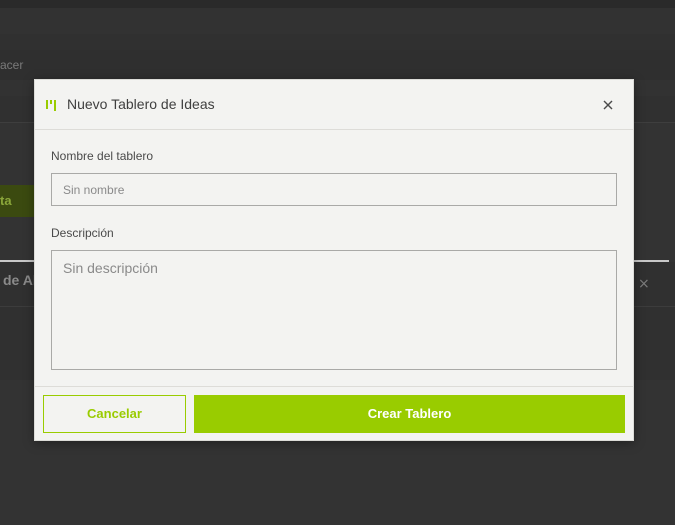 The image size is (675, 525). What do you see at coordinates (644, 284) in the screenshot?
I see `background-close-icon: ×` at bounding box center [644, 284].